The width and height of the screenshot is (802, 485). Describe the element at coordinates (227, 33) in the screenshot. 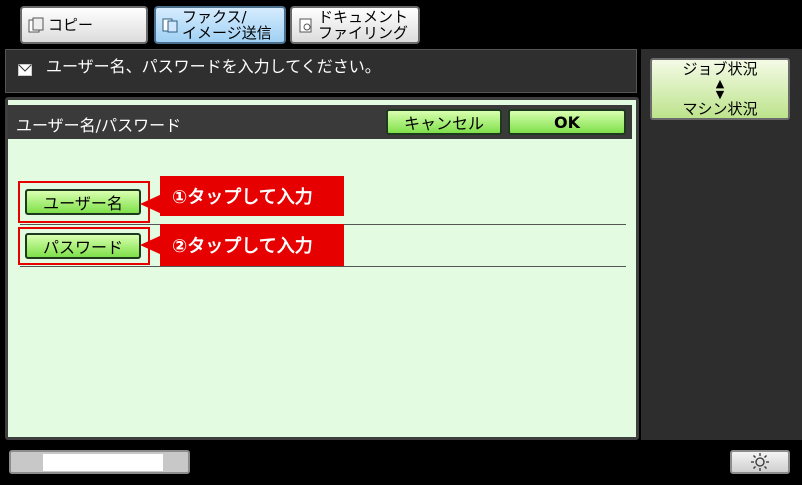

I see `tab-fax-label-line2: イメージ送信` at that location.